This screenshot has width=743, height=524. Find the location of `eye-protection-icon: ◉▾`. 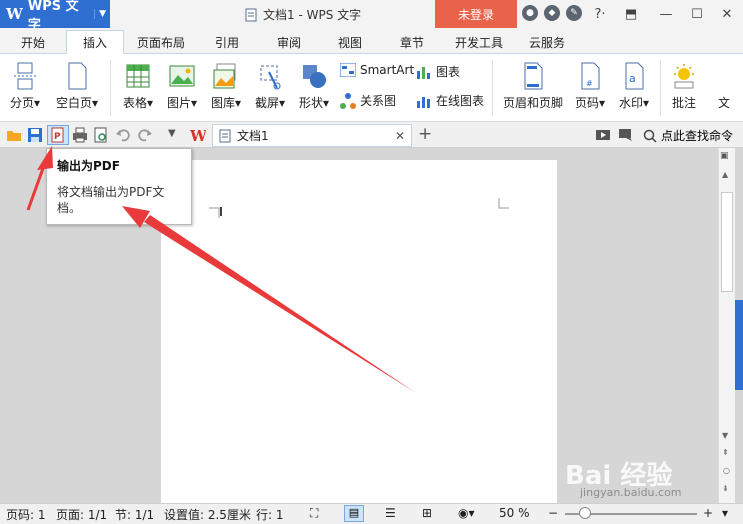

eye-protection-icon: ◉▾ is located at coordinates (466, 513).